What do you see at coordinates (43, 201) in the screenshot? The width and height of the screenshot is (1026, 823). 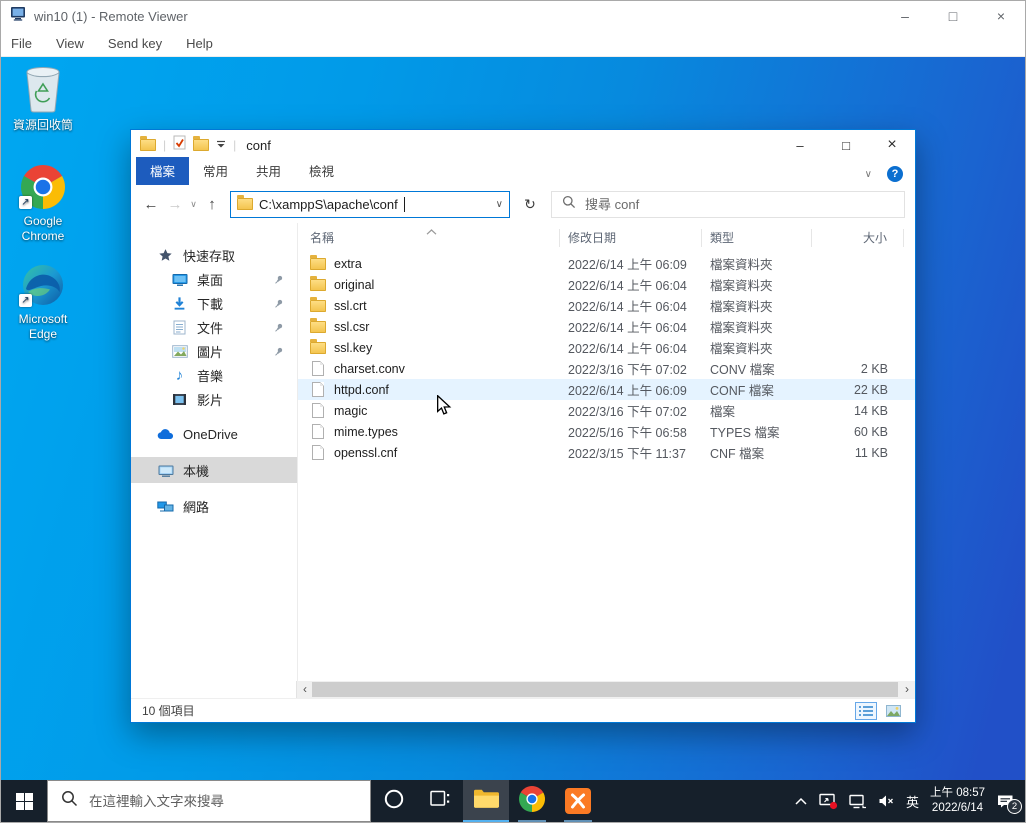 I see `desktop-icon-google-chrome: ↗ Google Chrome` at bounding box center [43, 201].